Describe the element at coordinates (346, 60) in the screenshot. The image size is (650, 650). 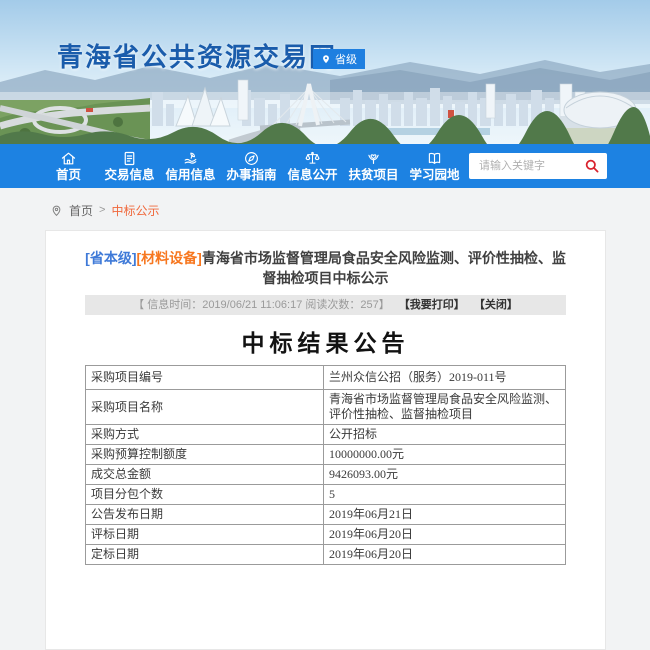
I see `region-level-label: 省级` at that location.